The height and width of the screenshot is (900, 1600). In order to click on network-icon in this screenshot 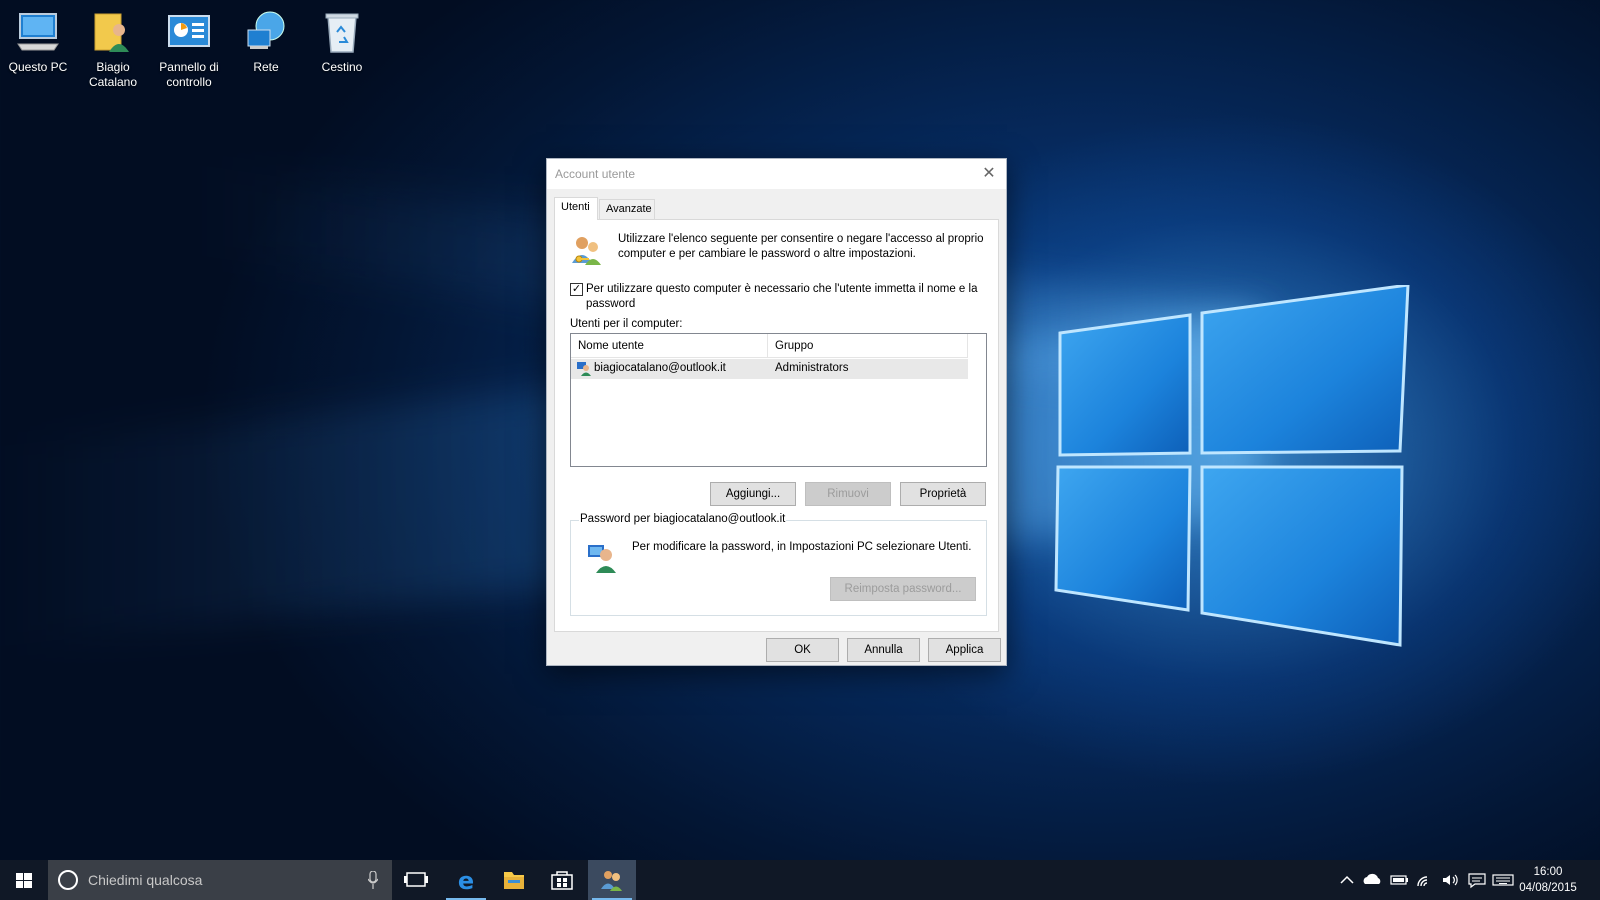, I will do `click(266, 32)`.